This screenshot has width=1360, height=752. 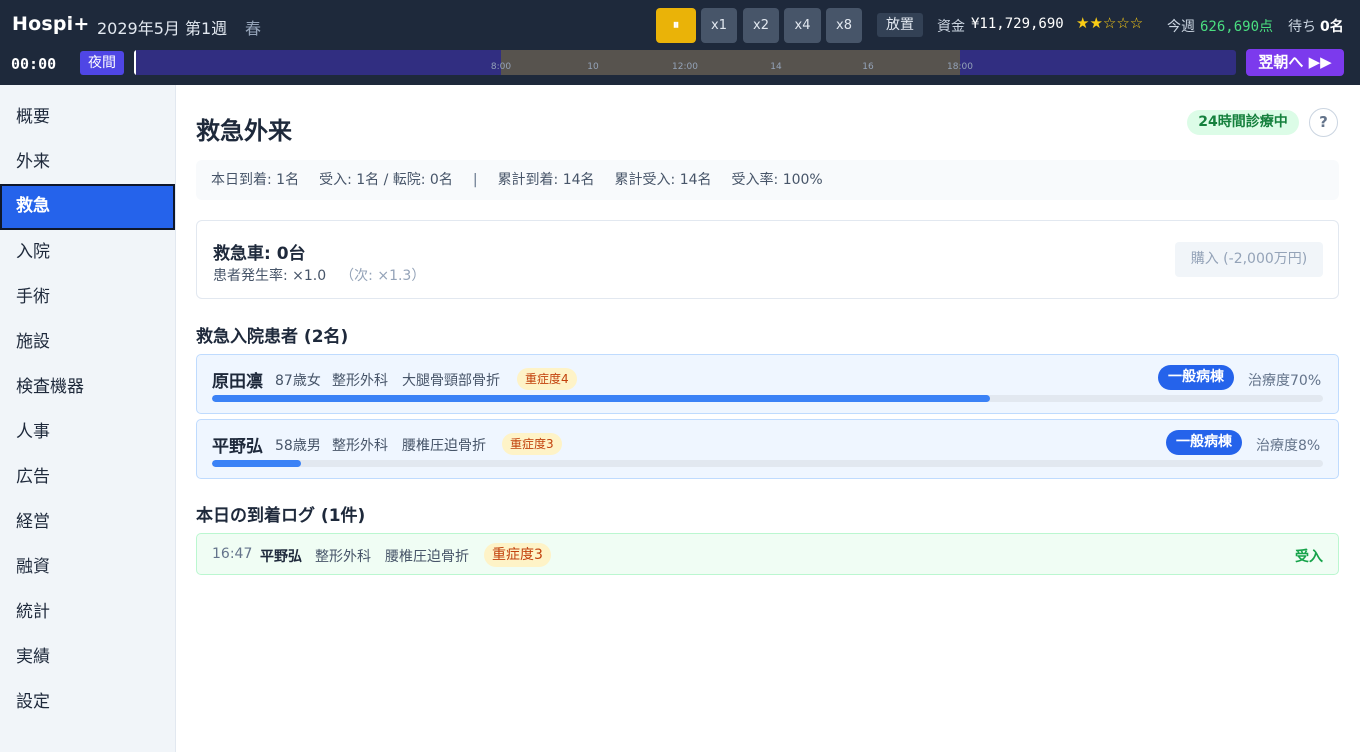 What do you see at coordinates (102, 63) in the screenshot?
I see `period-badge: 夜間` at bounding box center [102, 63].